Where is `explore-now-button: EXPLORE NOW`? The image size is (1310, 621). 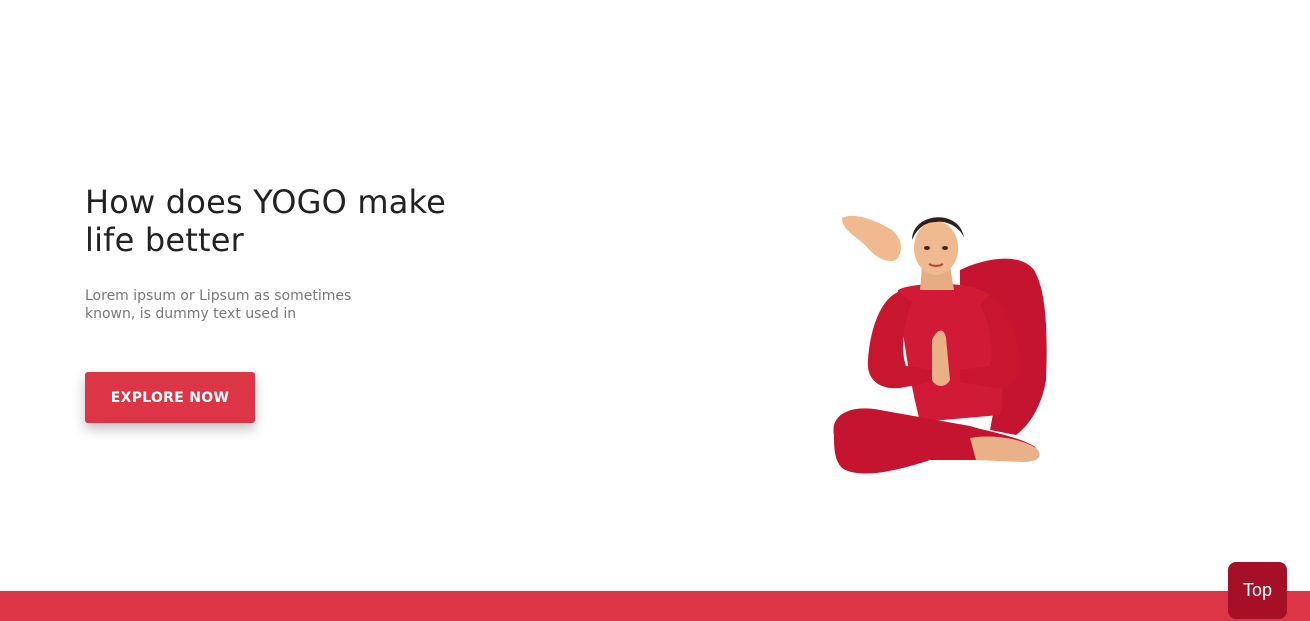 explore-now-button: EXPLORE NOW is located at coordinates (170, 397).